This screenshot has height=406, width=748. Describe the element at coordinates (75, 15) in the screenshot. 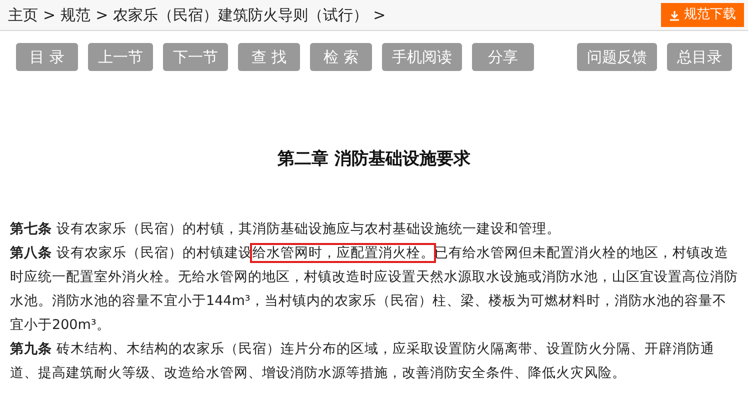

I see `breadcrumb-link: 规范` at that location.